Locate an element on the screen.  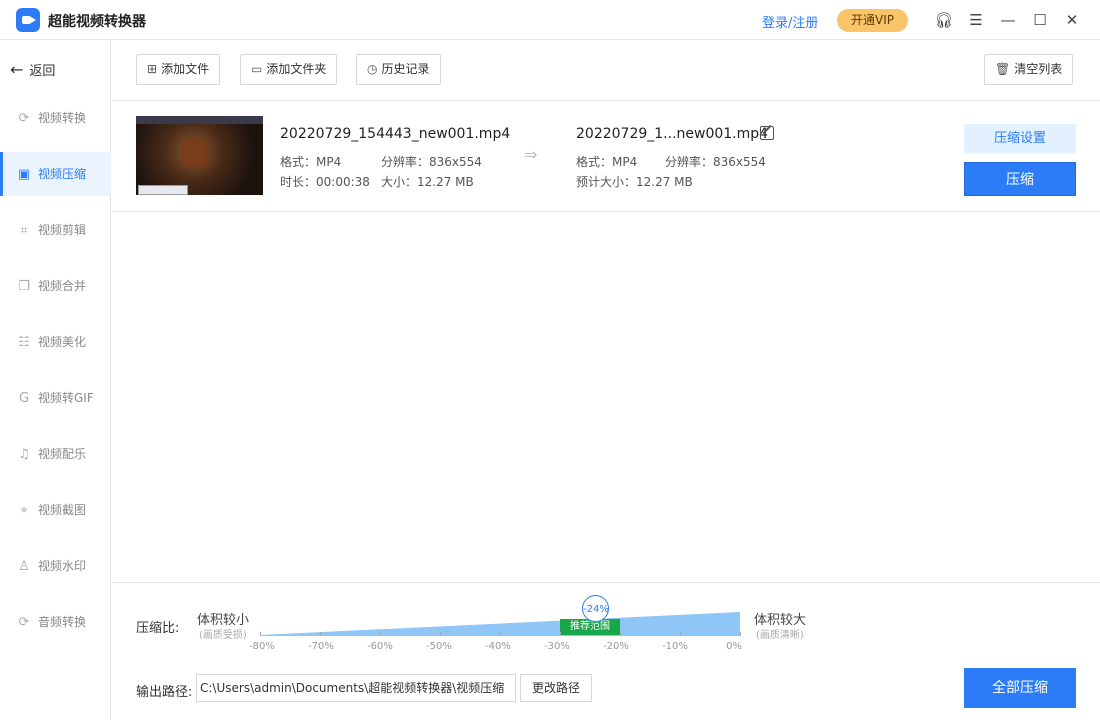
gif-icon: G is located at coordinates (24, 398).